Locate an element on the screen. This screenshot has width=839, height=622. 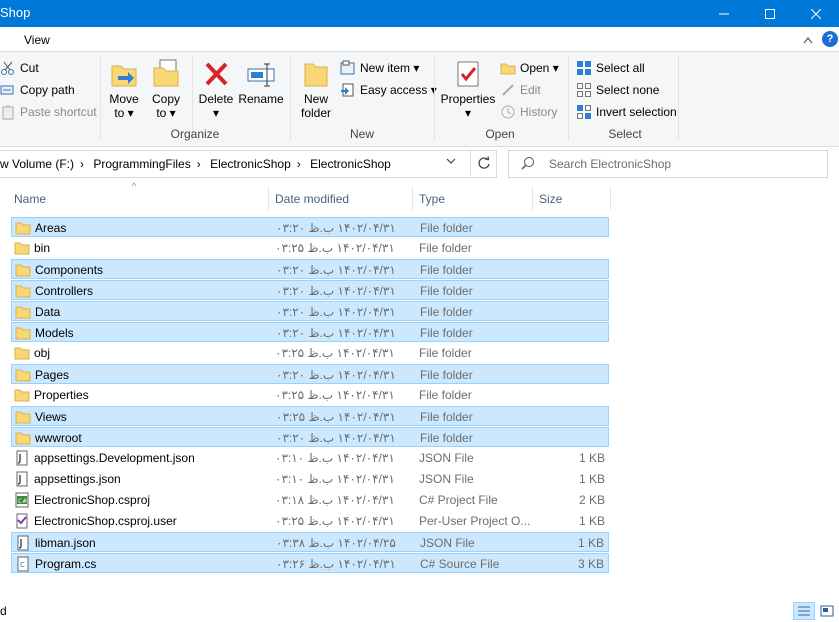
minimize-icon is located at coordinates (724, 13).